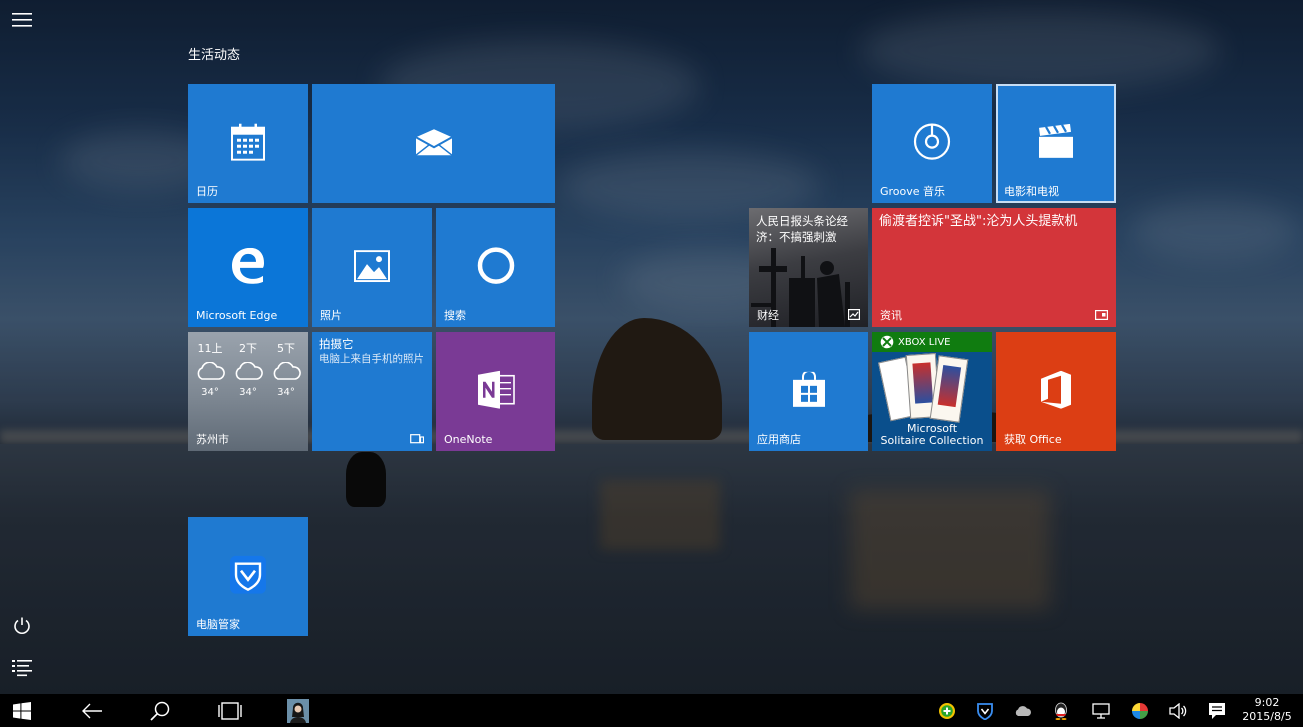 The height and width of the screenshot is (727, 1303). I want to click on edge-tile: Microsoft Edge, so click(248, 267).